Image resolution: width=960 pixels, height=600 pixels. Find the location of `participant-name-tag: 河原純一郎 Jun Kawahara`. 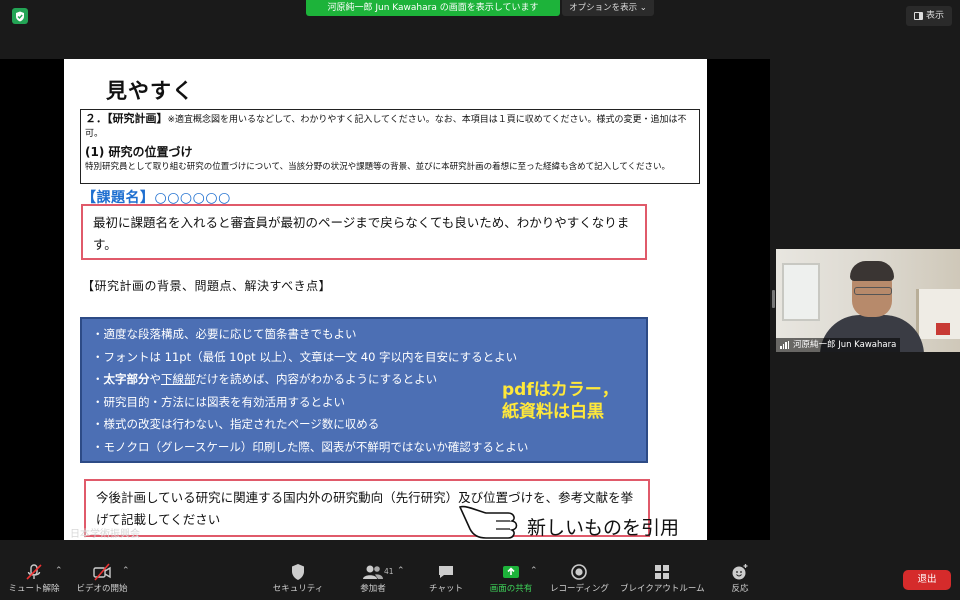

participant-name-tag: 河原純一郎 Jun Kawahara is located at coordinates (838, 345).